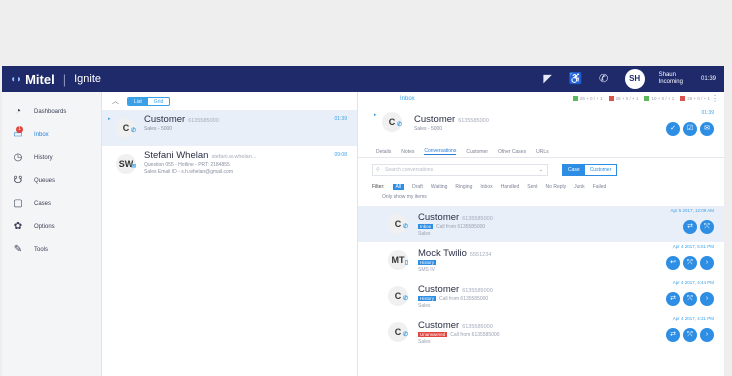 The height and width of the screenshot is (376, 732). What do you see at coordinates (378, 170) in the screenshot?
I see `search-icon: ⚲` at bounding box center [378, 170].